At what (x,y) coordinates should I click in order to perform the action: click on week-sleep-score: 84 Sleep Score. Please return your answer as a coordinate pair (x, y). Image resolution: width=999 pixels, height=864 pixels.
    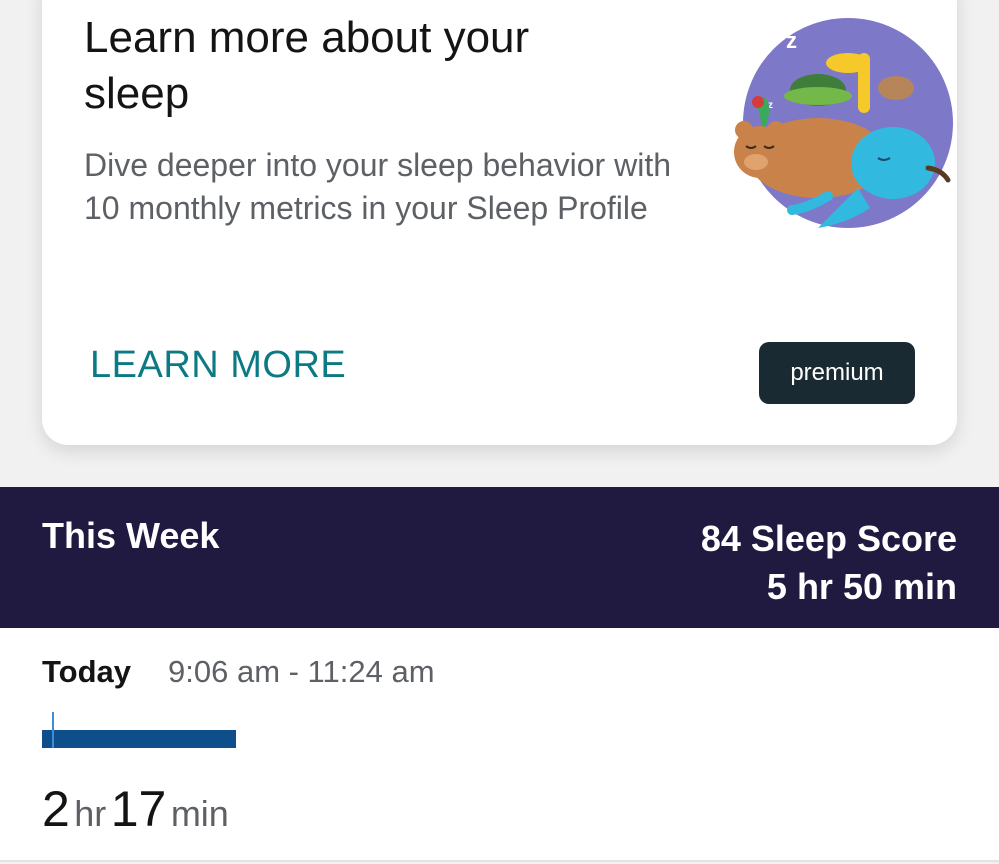
    Looking at the image, I should click on (828, 538).